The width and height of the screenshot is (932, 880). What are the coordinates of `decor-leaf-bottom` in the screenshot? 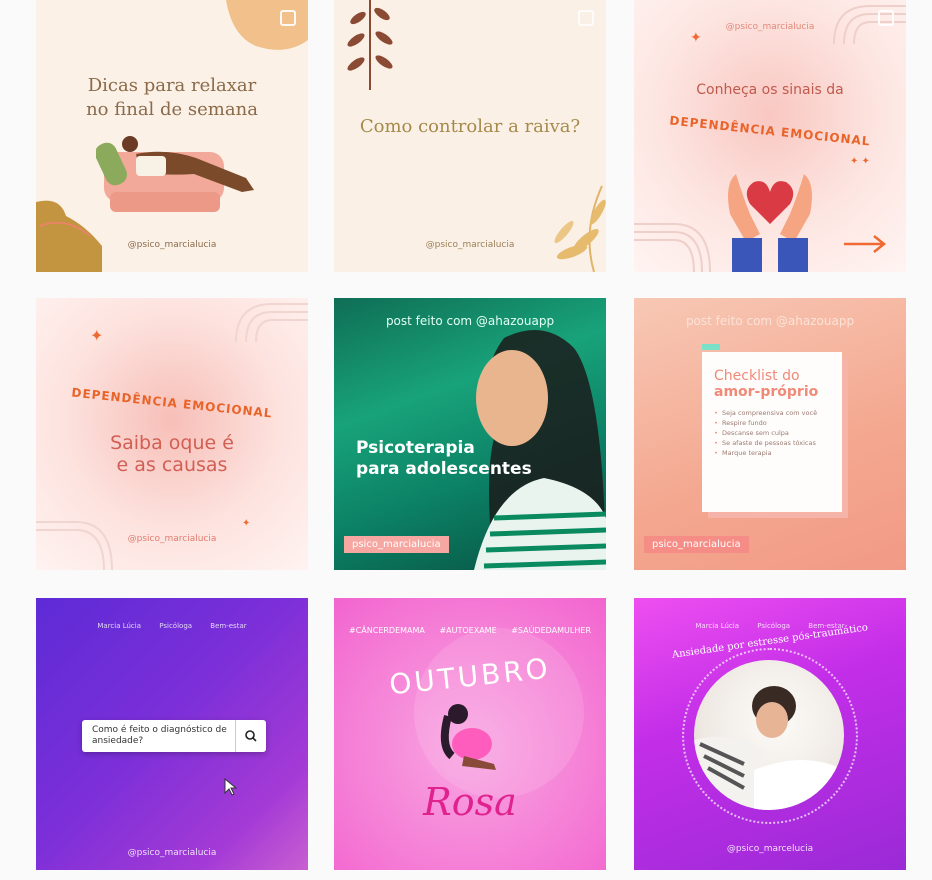 It's located at (69, 236).